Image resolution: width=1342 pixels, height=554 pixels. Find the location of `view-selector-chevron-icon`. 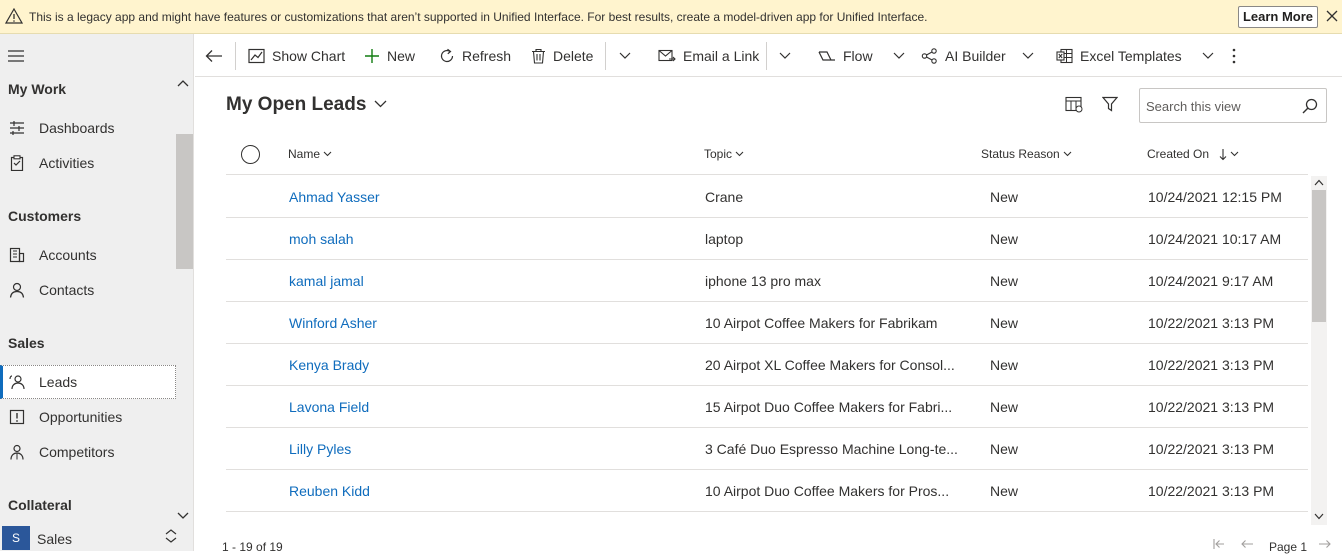

view-selector-chevron-icon is located at coordinates (380, 104).